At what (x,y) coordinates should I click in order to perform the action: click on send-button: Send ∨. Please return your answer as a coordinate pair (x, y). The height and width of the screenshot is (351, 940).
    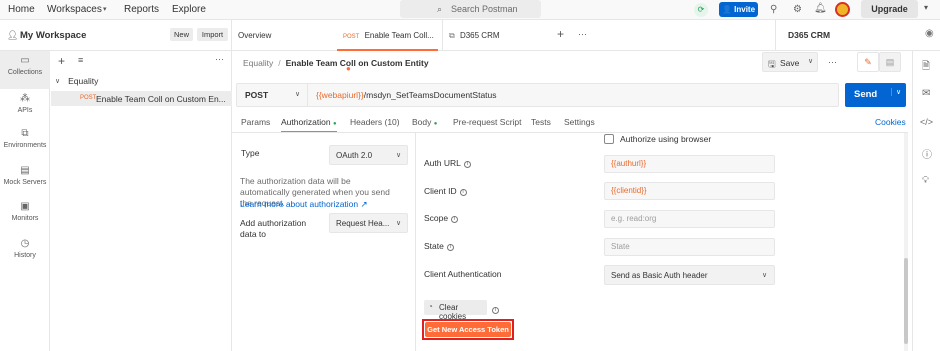
    Looking at the image, I should click on (875, 95).